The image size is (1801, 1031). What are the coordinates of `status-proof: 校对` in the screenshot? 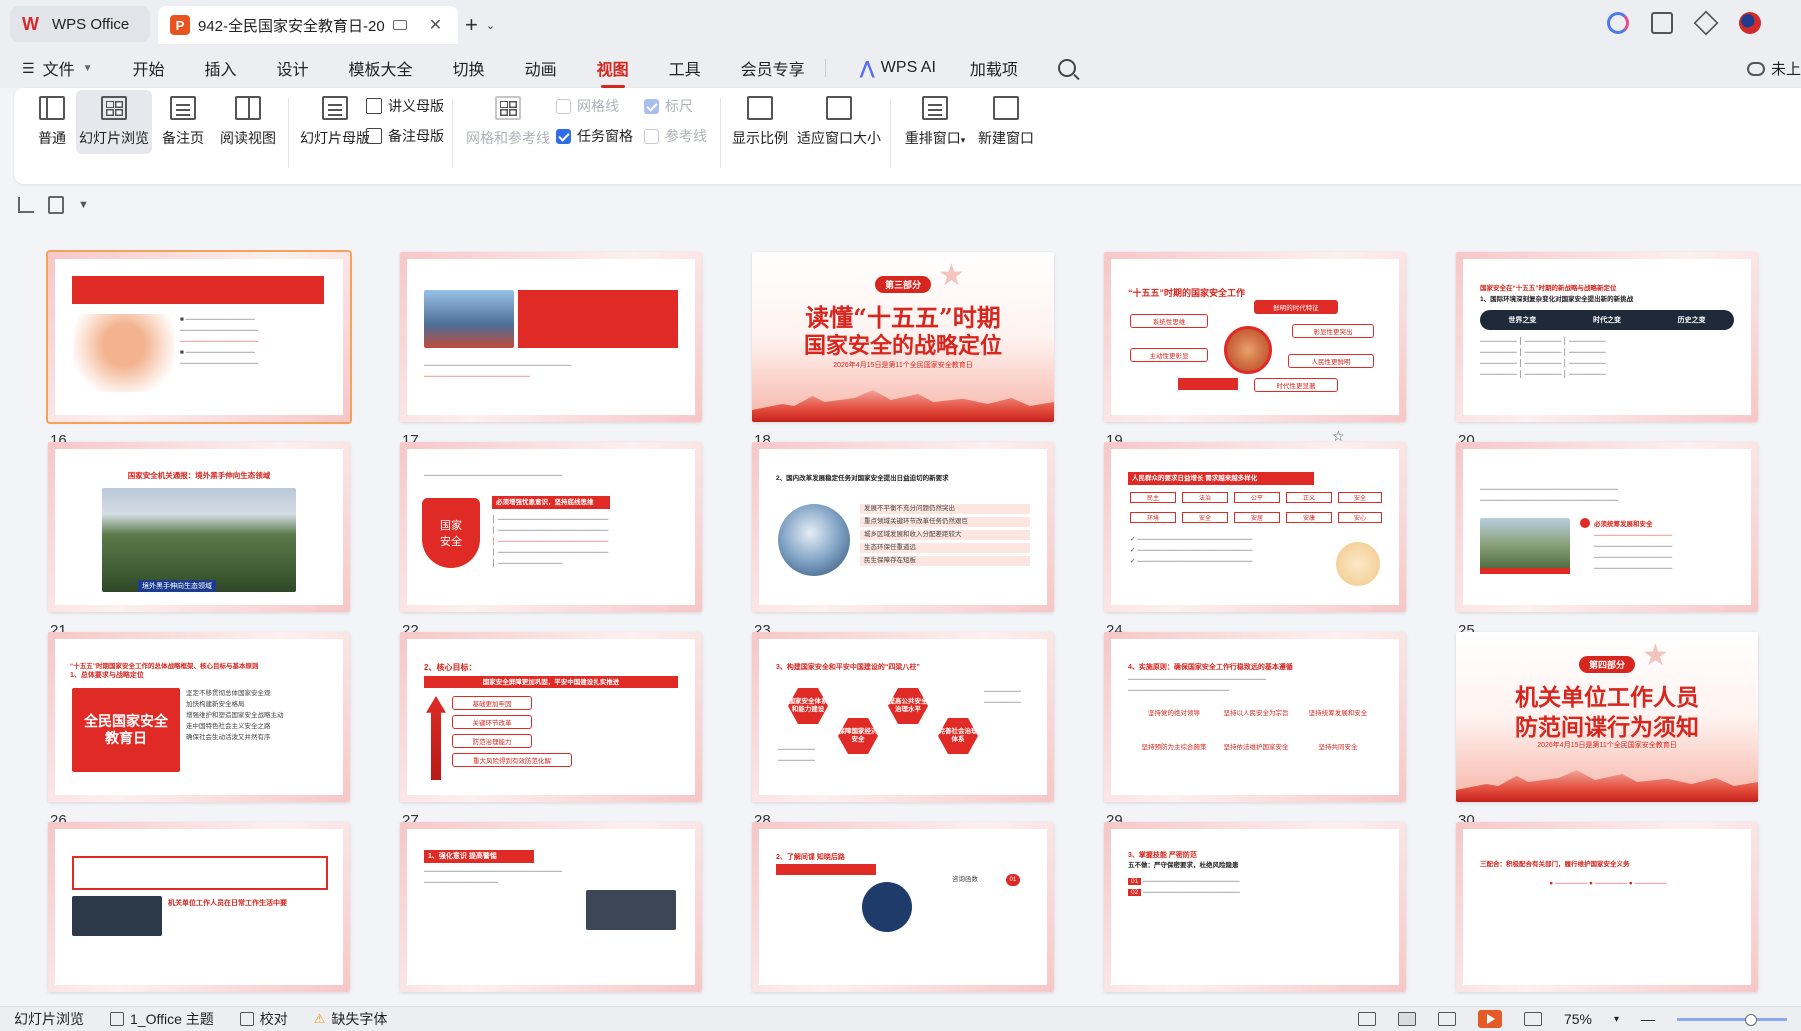 It's located at (263, 1019).